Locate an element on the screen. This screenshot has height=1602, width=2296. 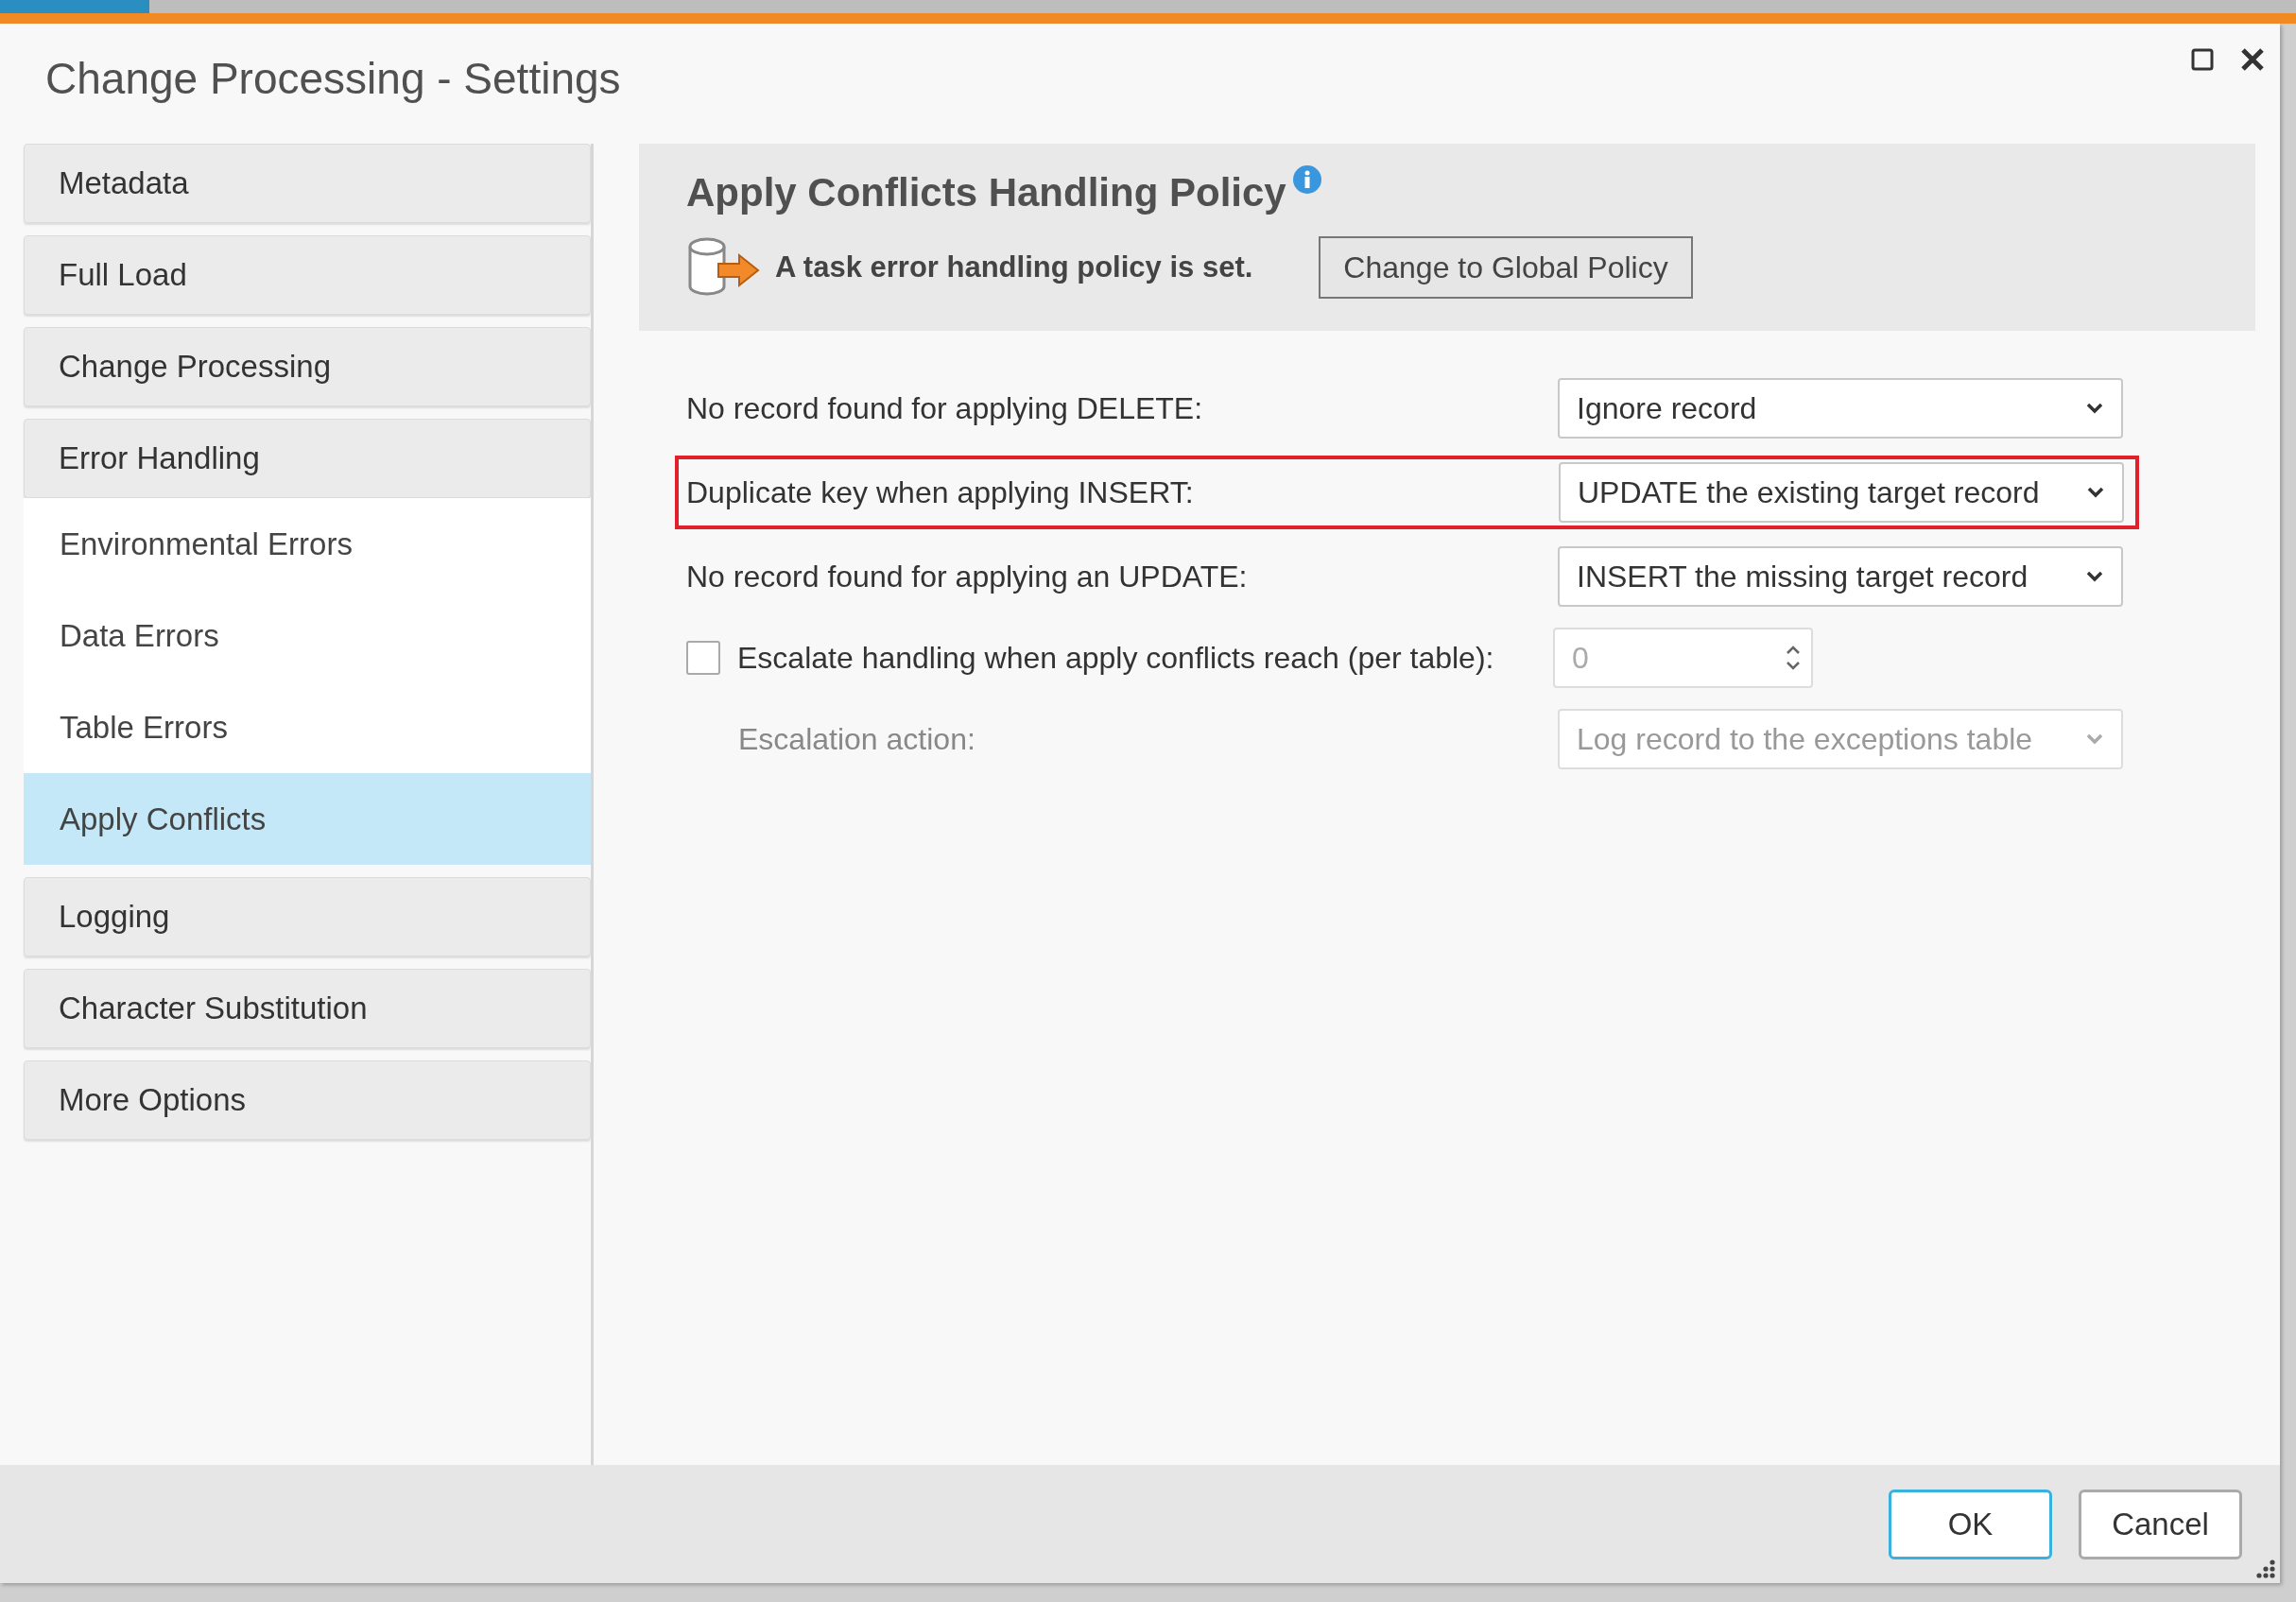
sidebar-subitem: Environmental Errors is located at coordinates (307, 544).